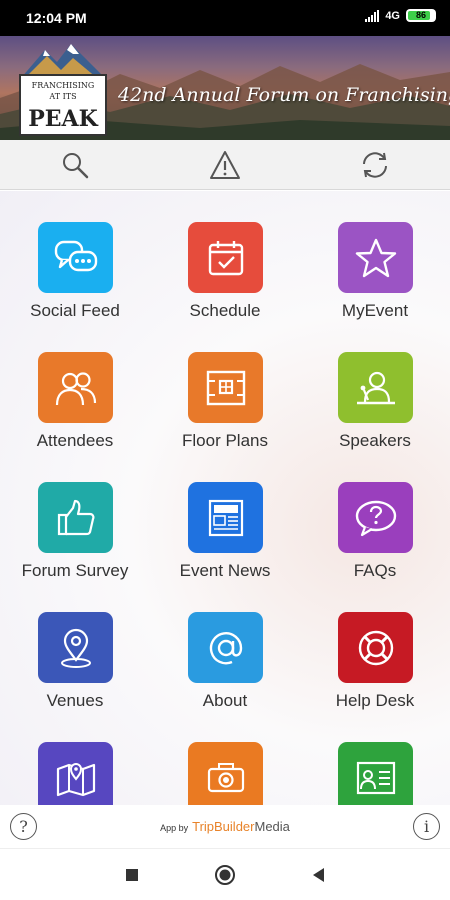  What do you see at coordinates (225, 18) in the screenshot?
I see `status-bar: 12:04 PM 4G 86` at bounding box center [225, 18].